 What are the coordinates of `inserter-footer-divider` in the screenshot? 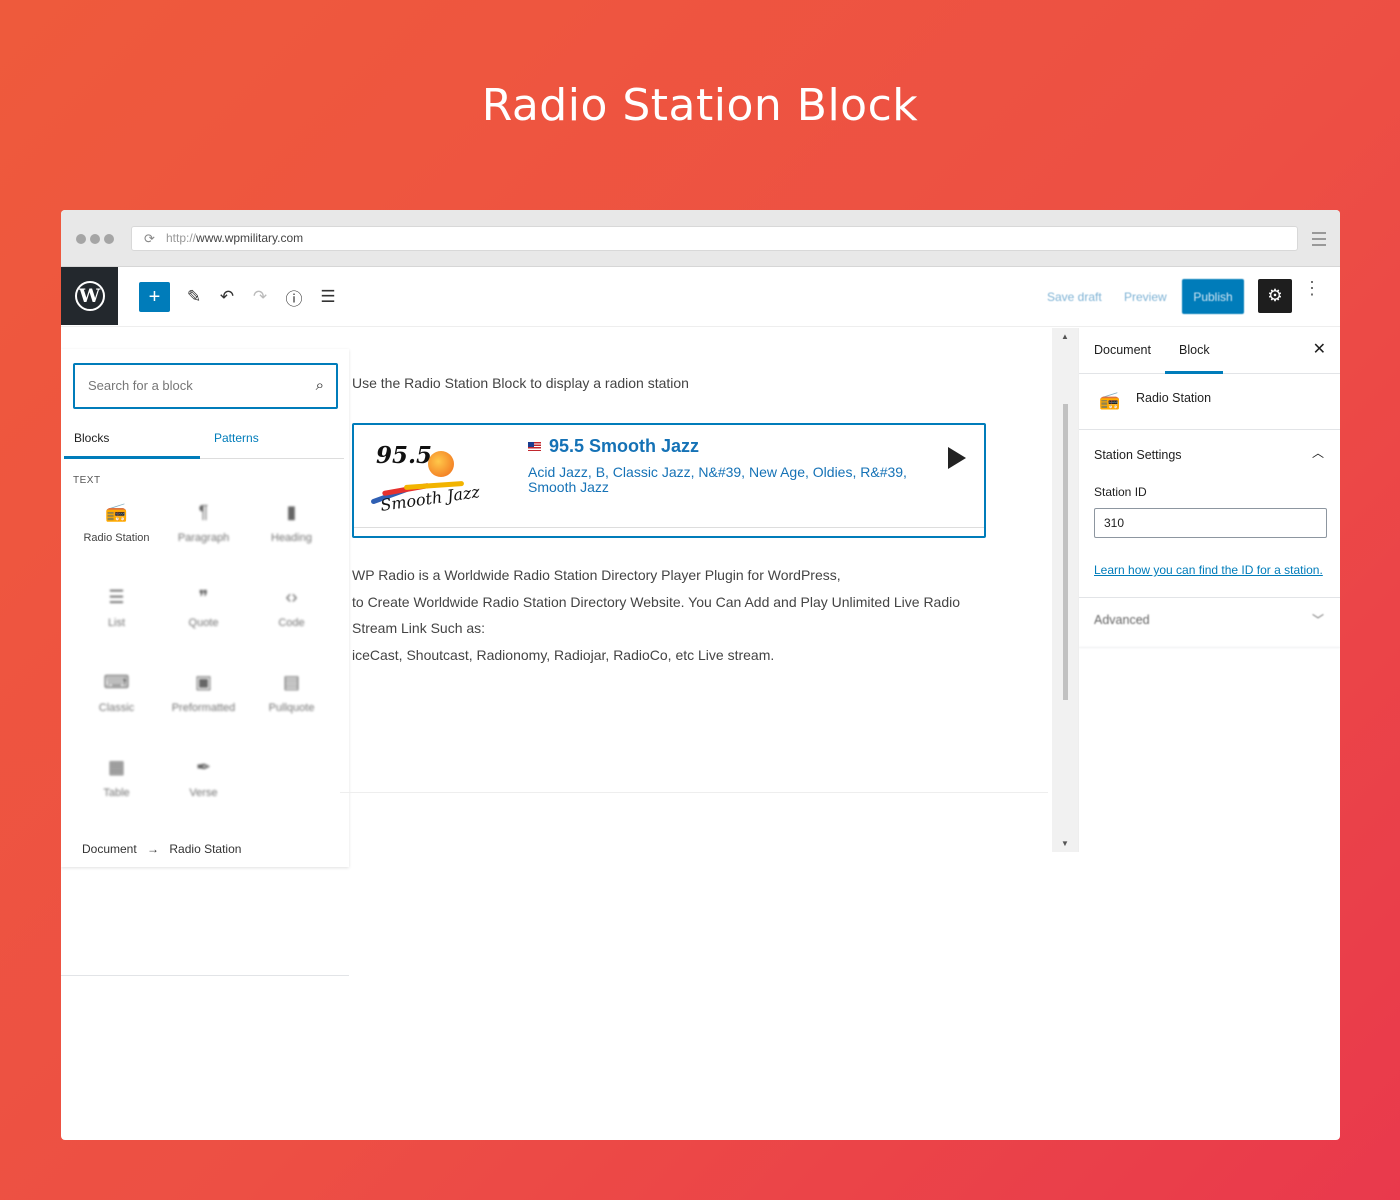 It's located at (205, 975).